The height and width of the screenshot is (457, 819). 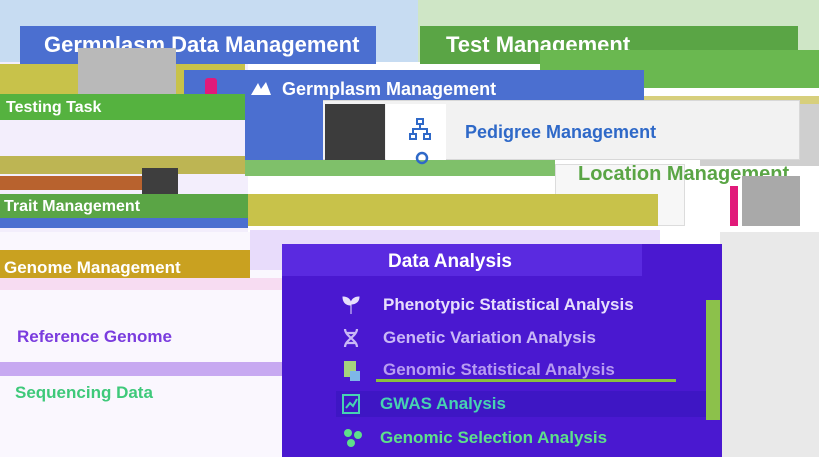 What do you see at coordinates (284, 134) in the screenshot?
I see `pedigree-left-blue` at bounding box center [284, 134].